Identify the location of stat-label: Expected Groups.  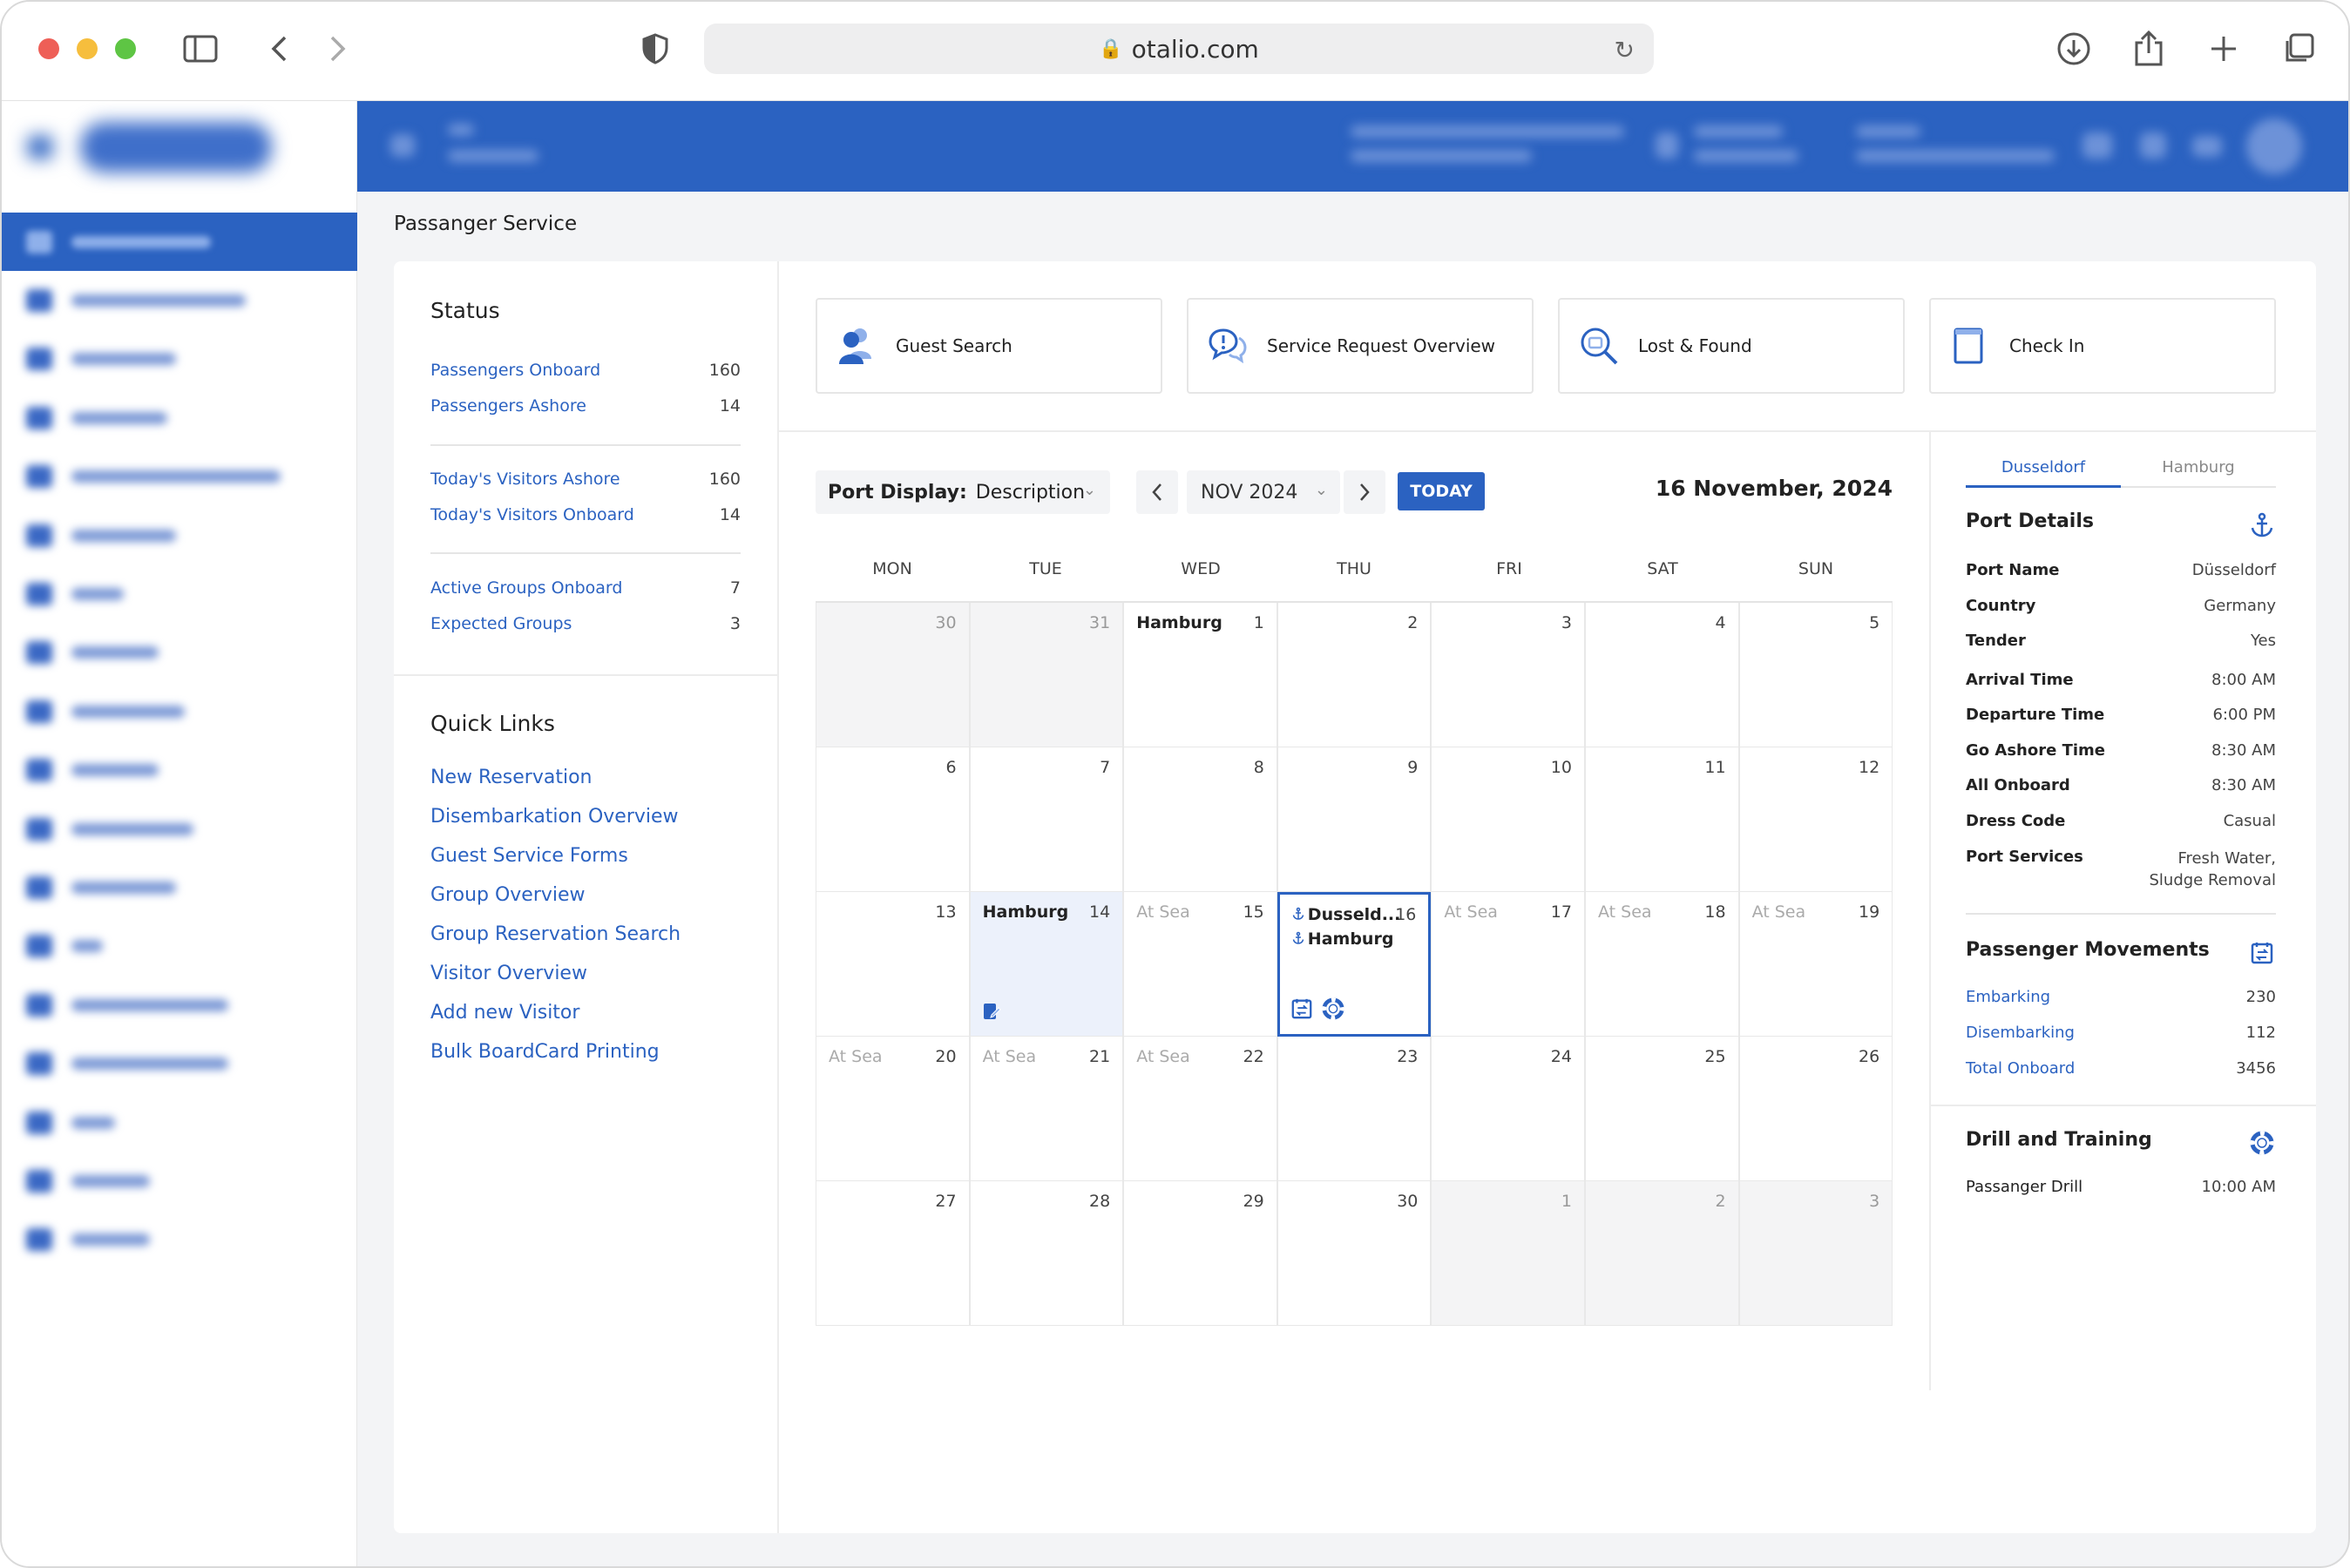
(501, 623).